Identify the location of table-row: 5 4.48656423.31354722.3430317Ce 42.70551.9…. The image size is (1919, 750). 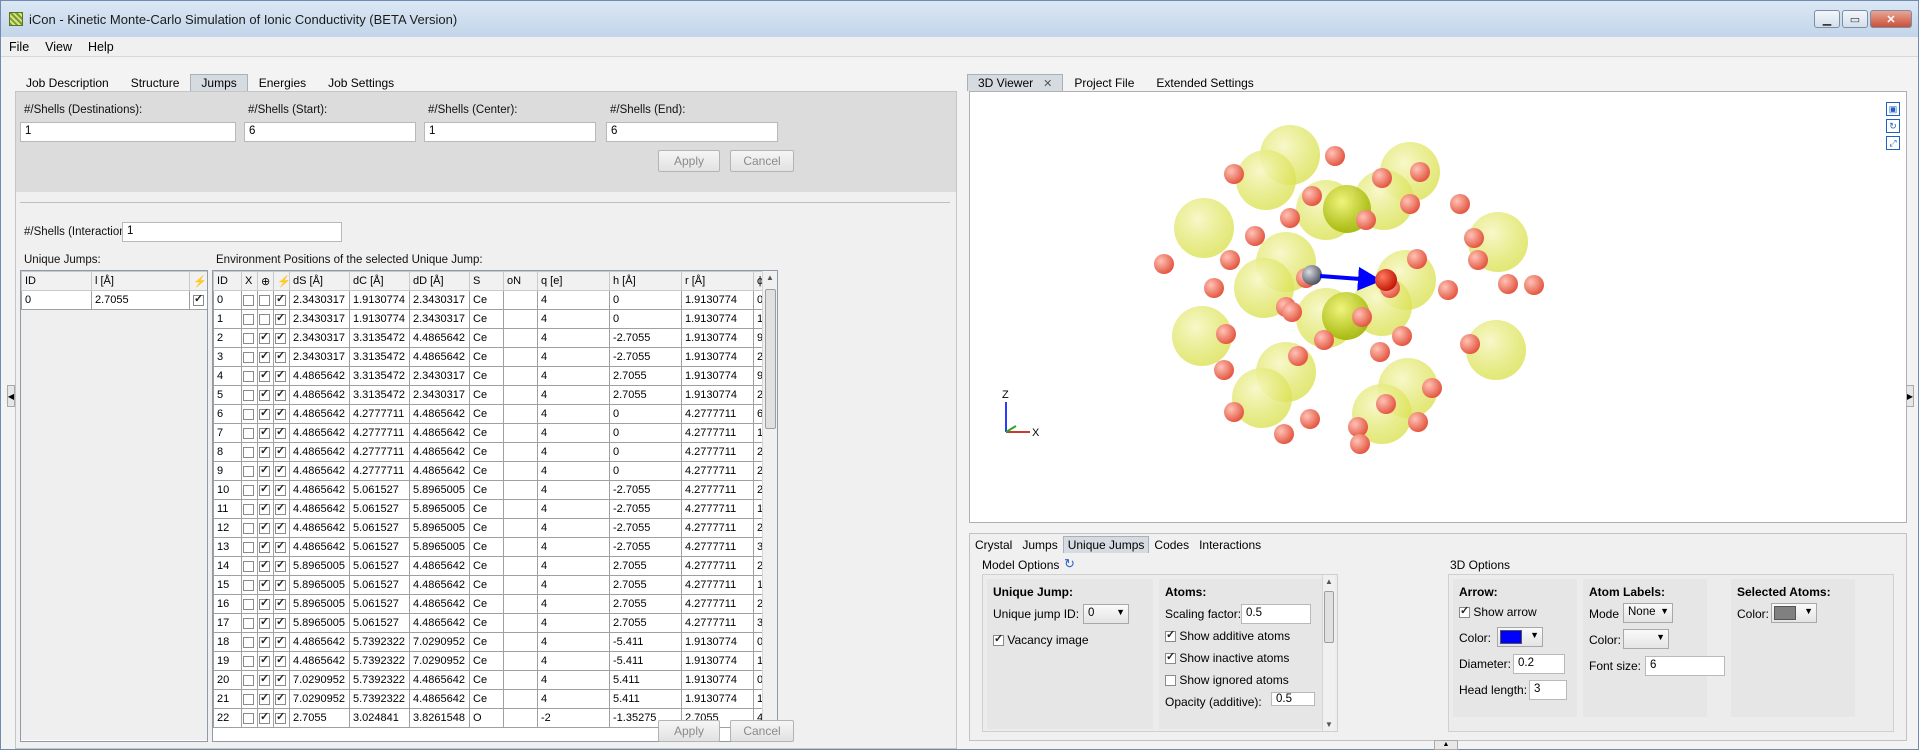
(488, 395).